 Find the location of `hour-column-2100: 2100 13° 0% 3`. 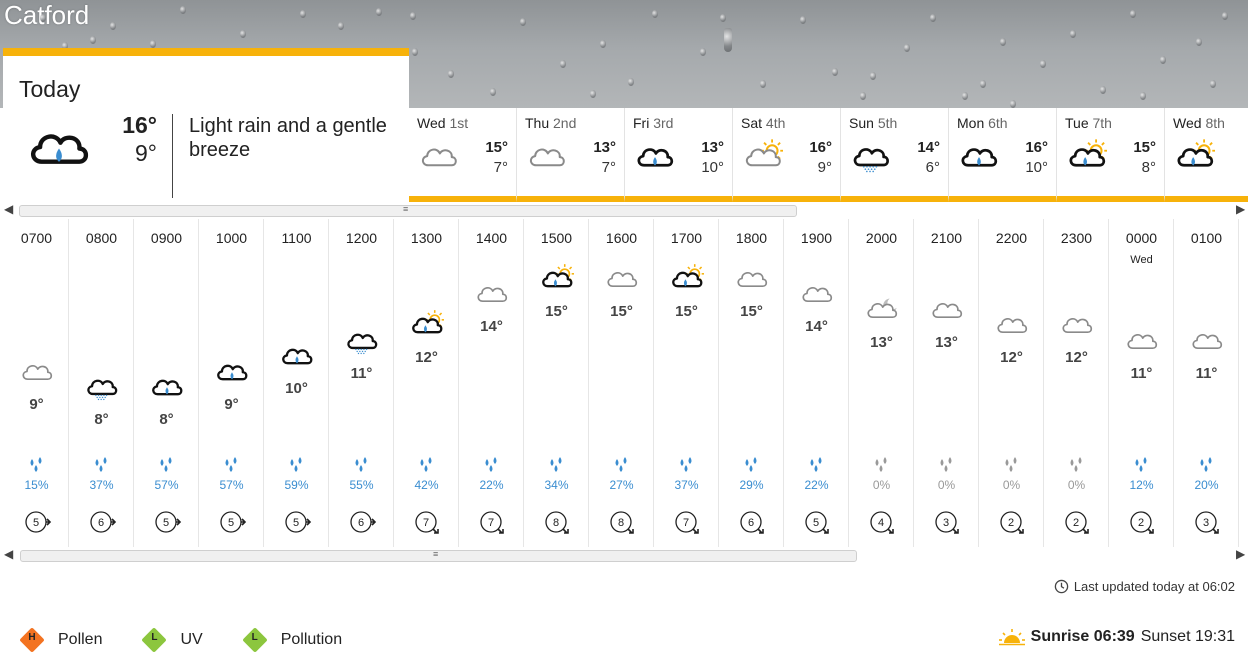

hour-column-2100: 2100 13° 0% 3 is located at coordinates (946, 383).